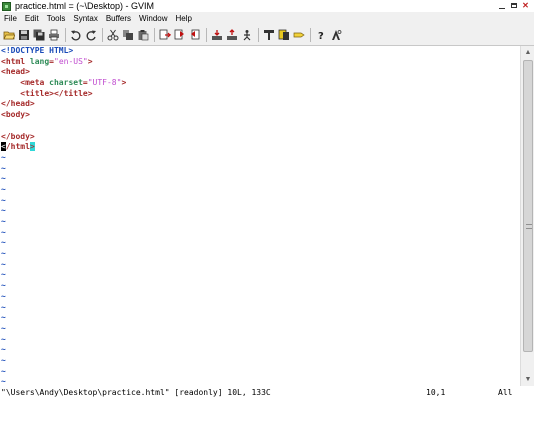 The height and width of the screenshot is (442, 534). Describe the element at coordinates (260, 147) in the screenshot. I see `code-line: </html>` at that location.